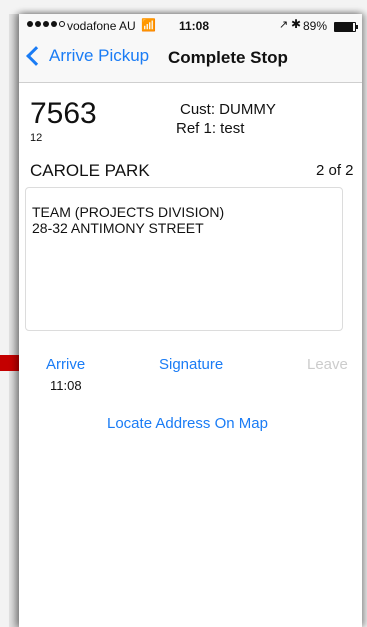 The height and width of the screenshot is (627, 367). Describe the element at coordinates (327, 364) in the screenshot. I see `leave-button: Leave` at that location.